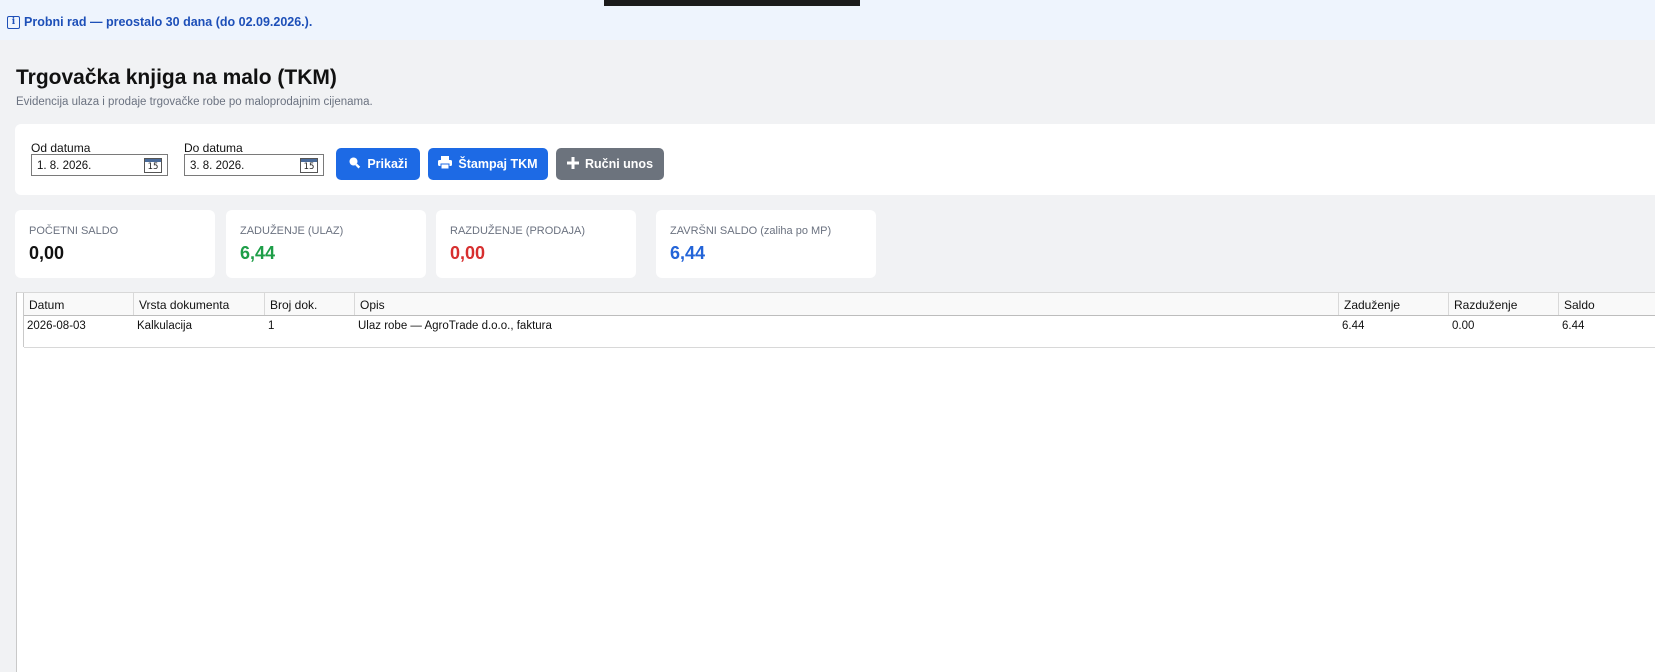  What do you see at coordinates (1353, 326) in the screenshot?
I see `cell-debit: 6.44` at bounding box center [1353, 326].